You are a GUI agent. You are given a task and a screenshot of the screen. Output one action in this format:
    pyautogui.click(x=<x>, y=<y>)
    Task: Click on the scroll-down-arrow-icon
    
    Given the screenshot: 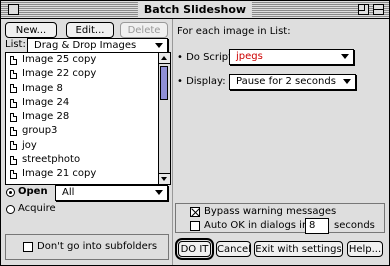 What is the action you would take?
    pyautogui.click(x=164, y=178)
    